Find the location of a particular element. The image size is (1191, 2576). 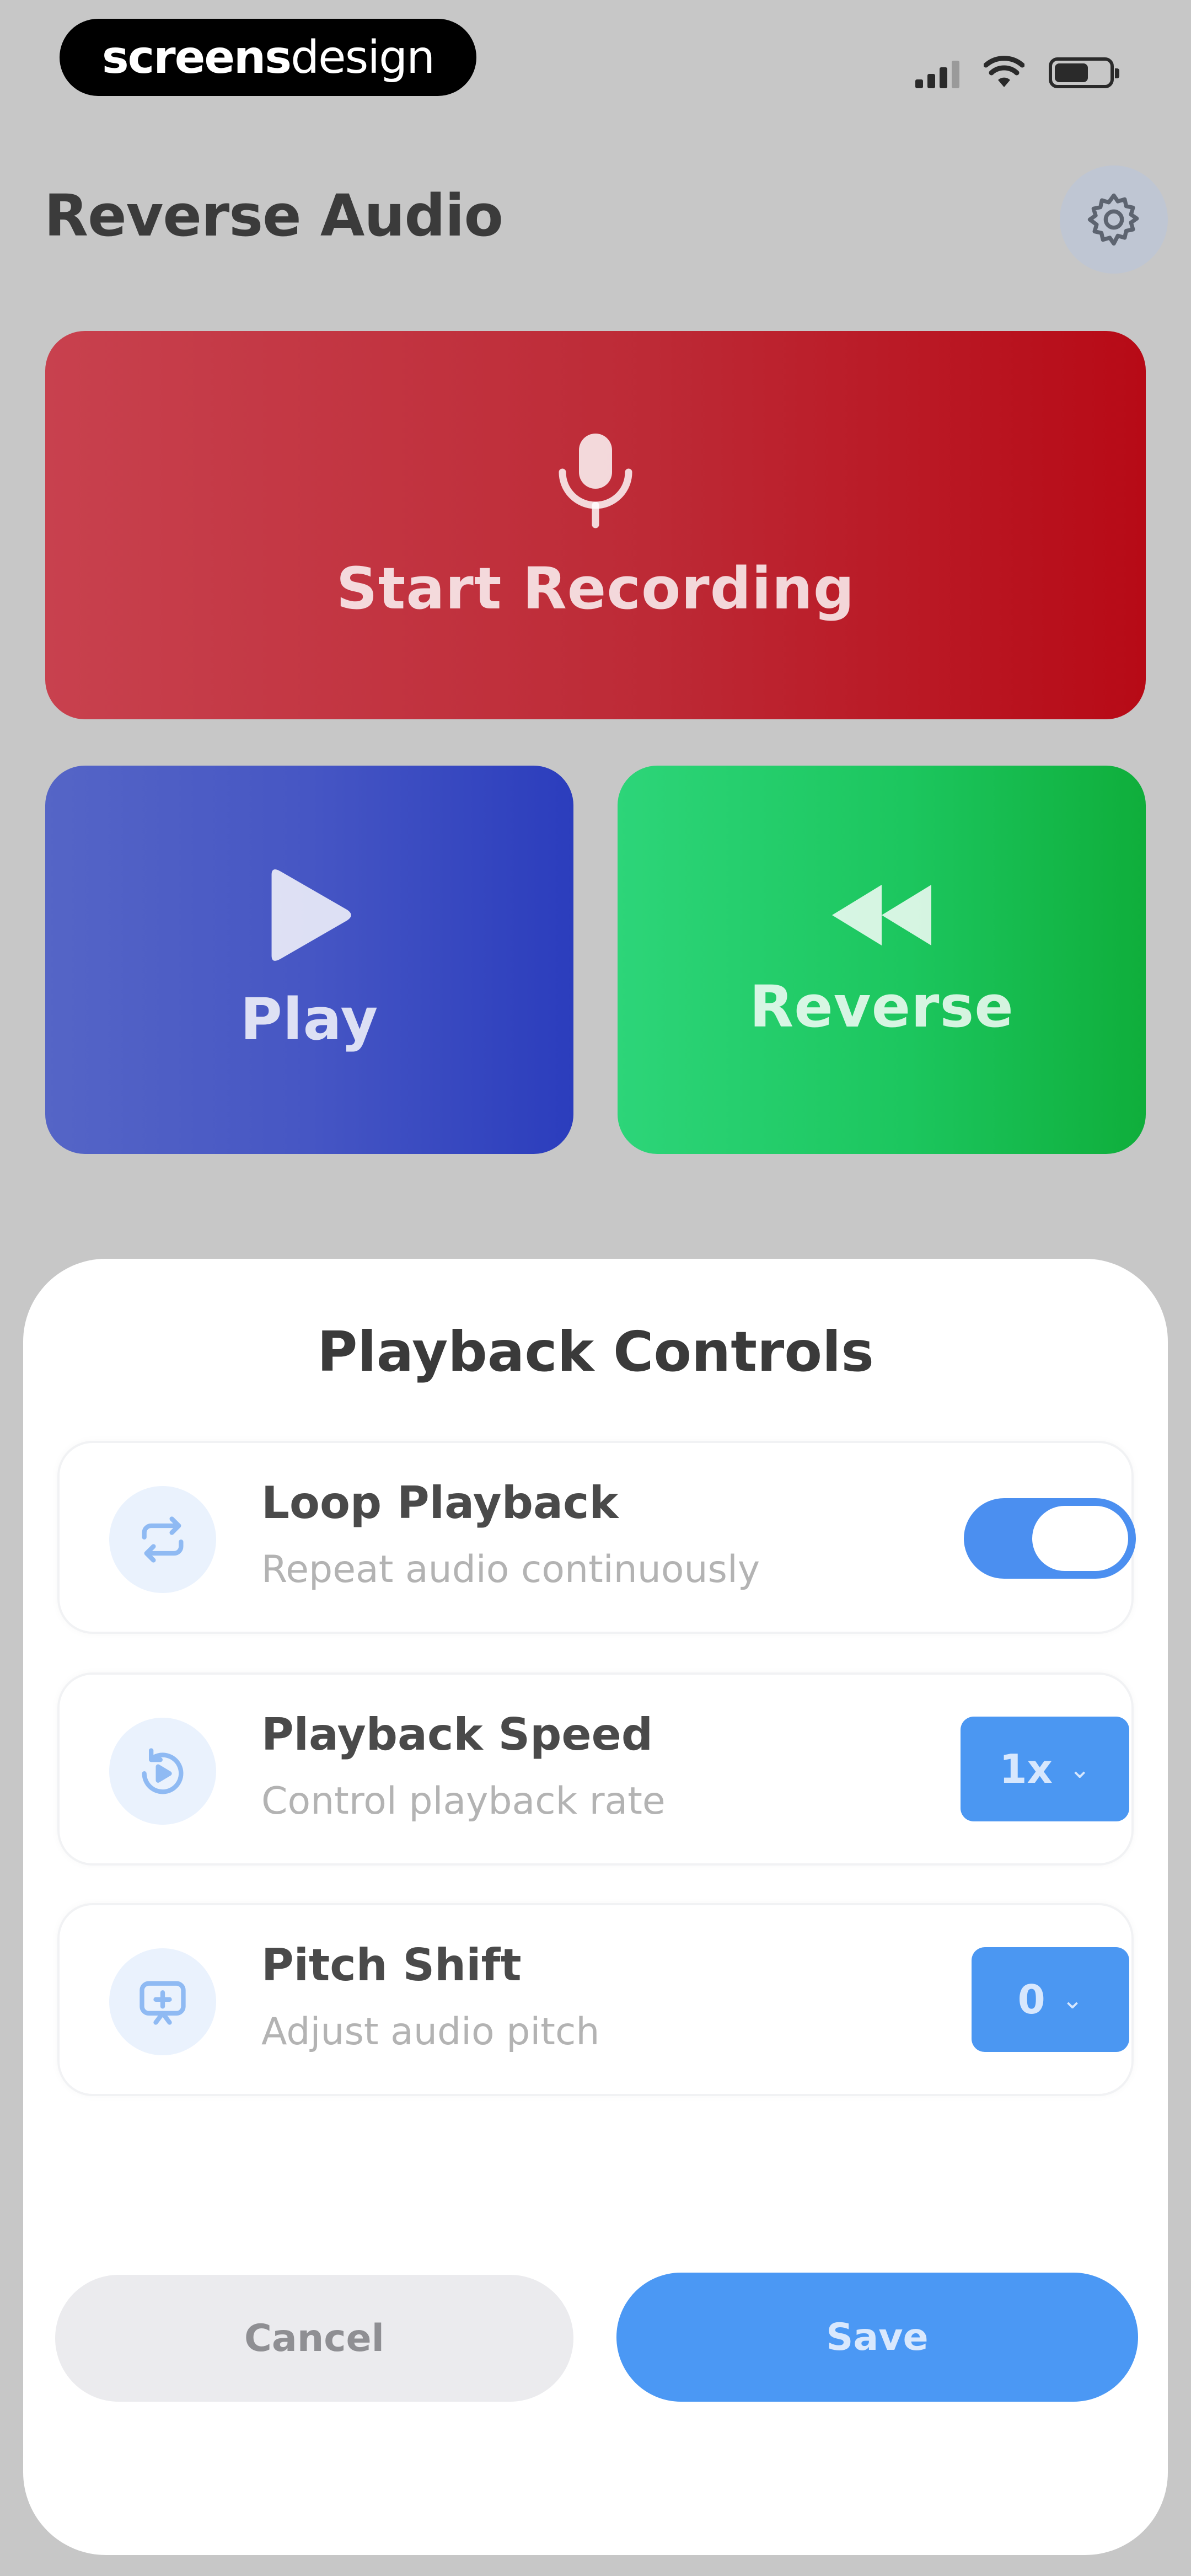

loop-playback-row: Loop Playback Repeat audio continuously is located at coordinates (596, 1537).